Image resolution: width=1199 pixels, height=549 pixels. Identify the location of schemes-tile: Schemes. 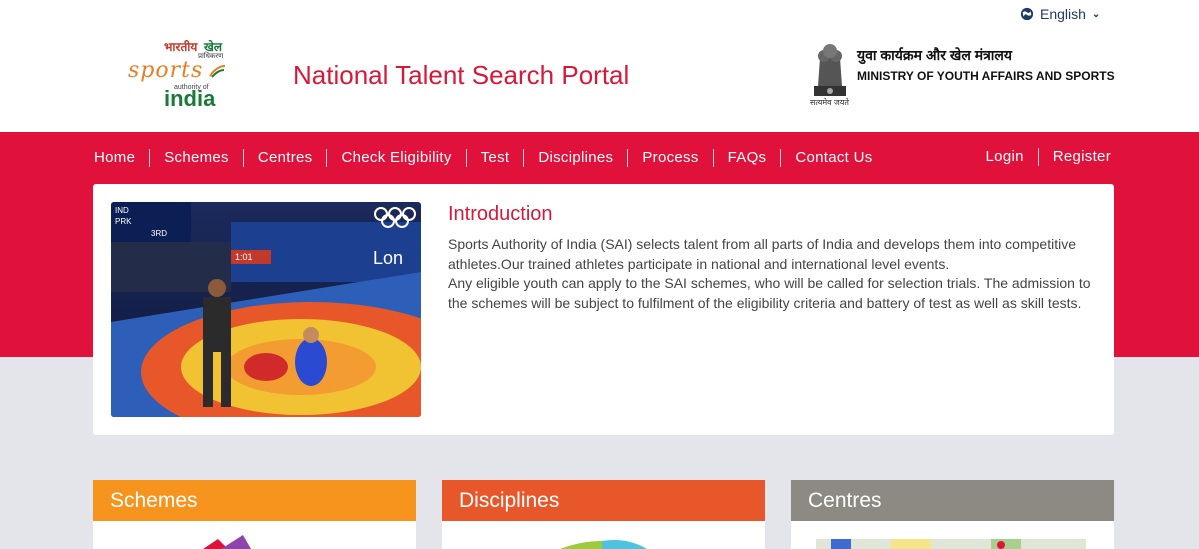
(254, 514).